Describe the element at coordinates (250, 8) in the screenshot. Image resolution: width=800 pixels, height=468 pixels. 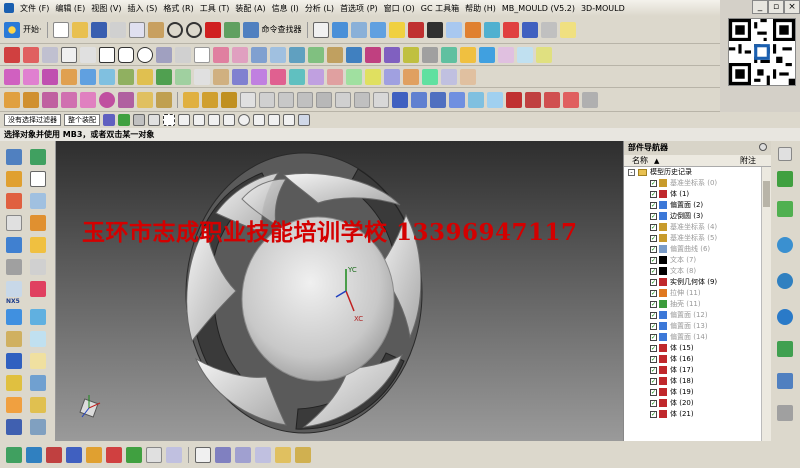
I see `menu-assembly: 装配 (A)` at that location.